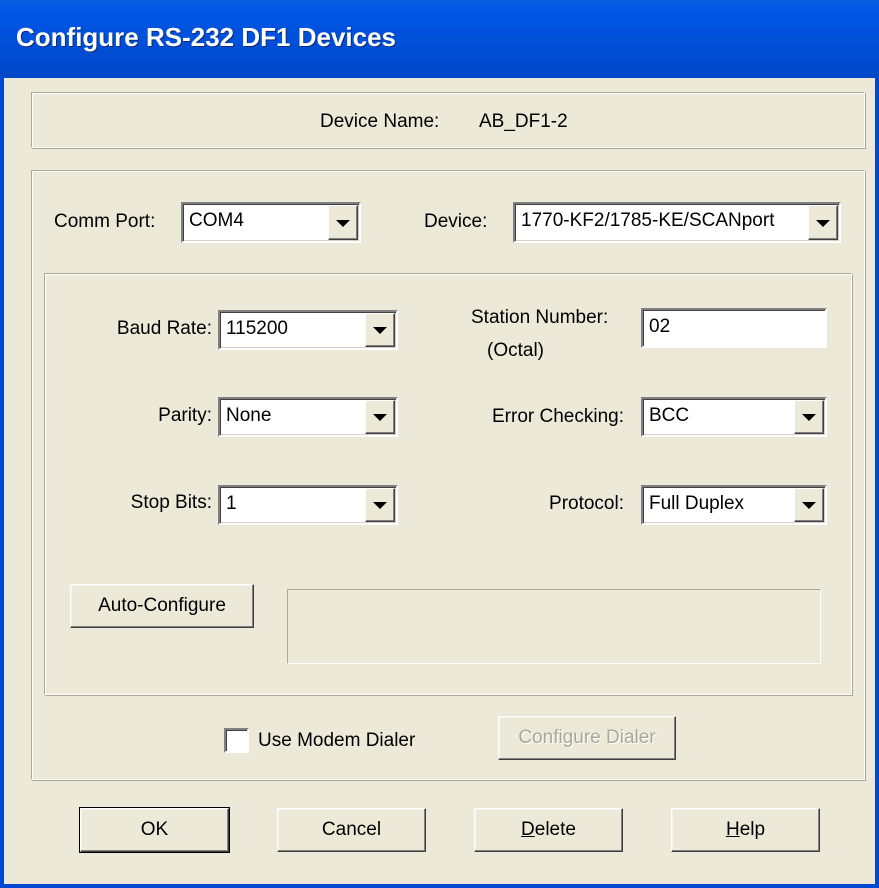 The width and height of the screenshot is (879, 888). I want to click on ok-button: OK, so click(154, 830).